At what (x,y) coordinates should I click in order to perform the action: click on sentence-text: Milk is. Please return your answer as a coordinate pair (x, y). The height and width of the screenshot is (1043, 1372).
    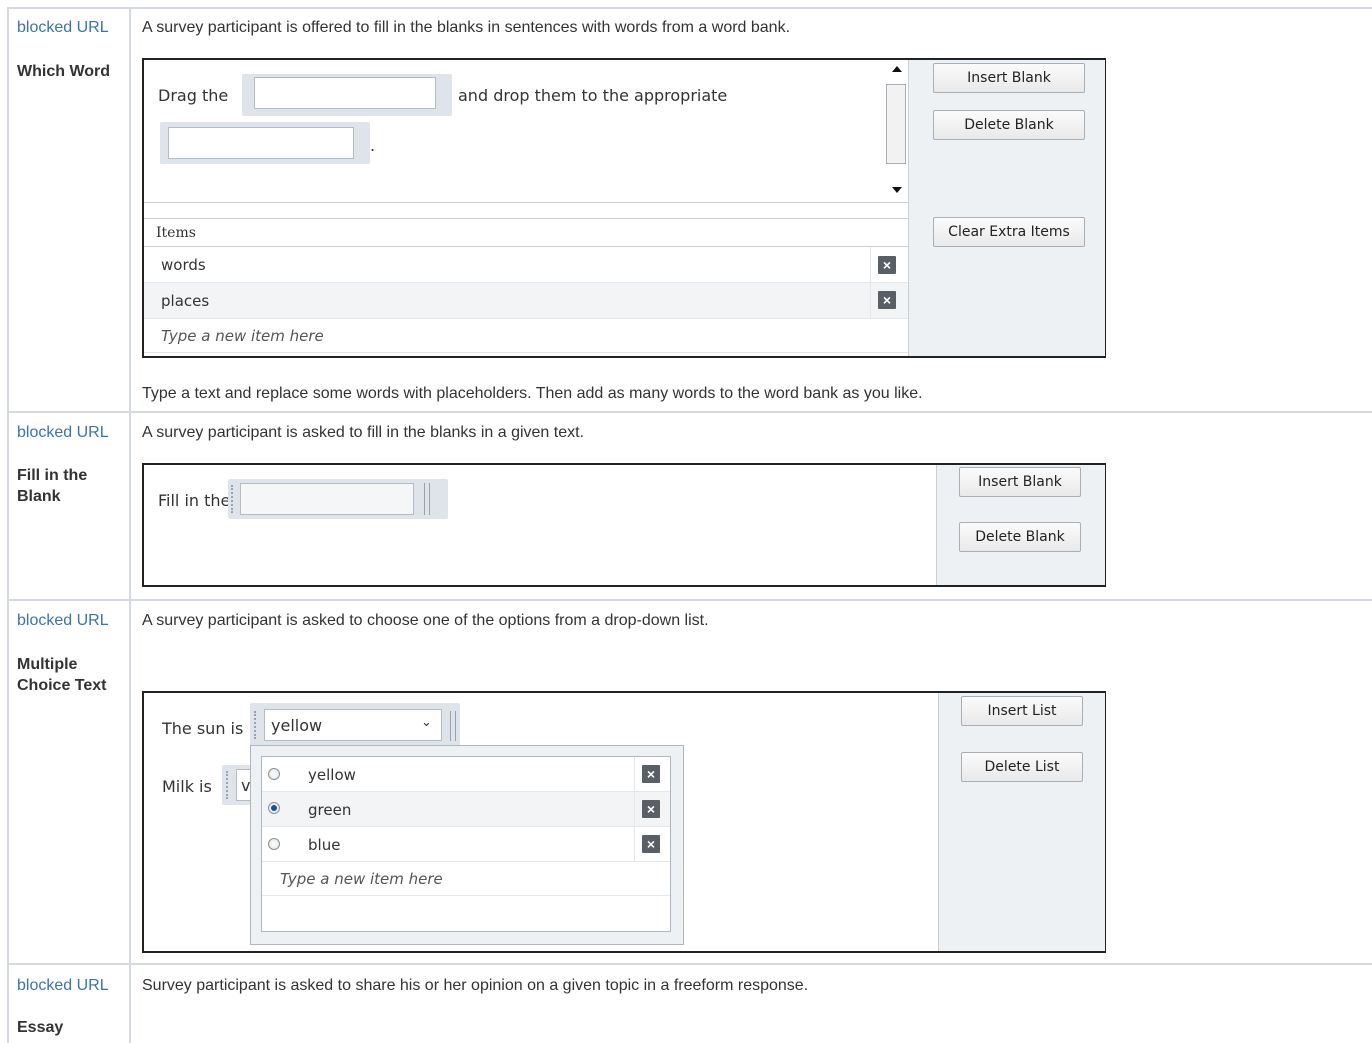
    Looking at the image, I should click on (187, 786).